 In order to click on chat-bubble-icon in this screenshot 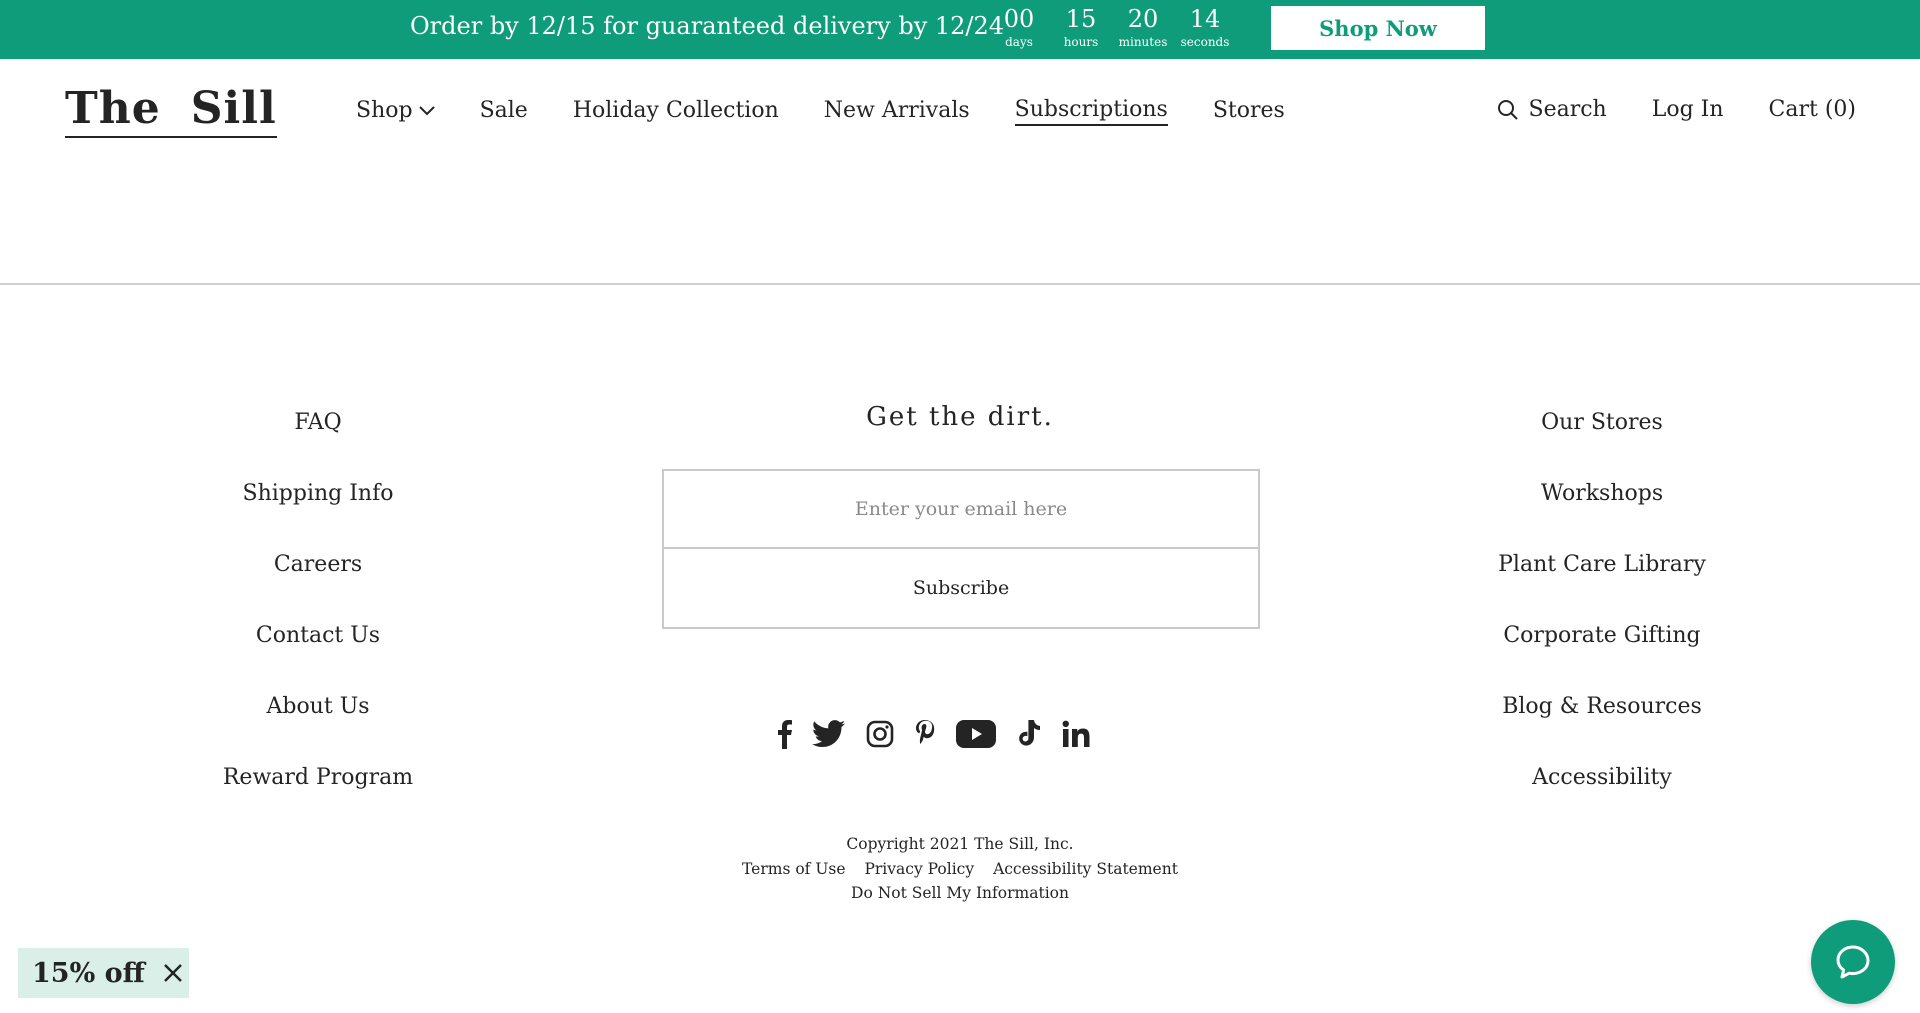, I will do `click(1853, 962)`.